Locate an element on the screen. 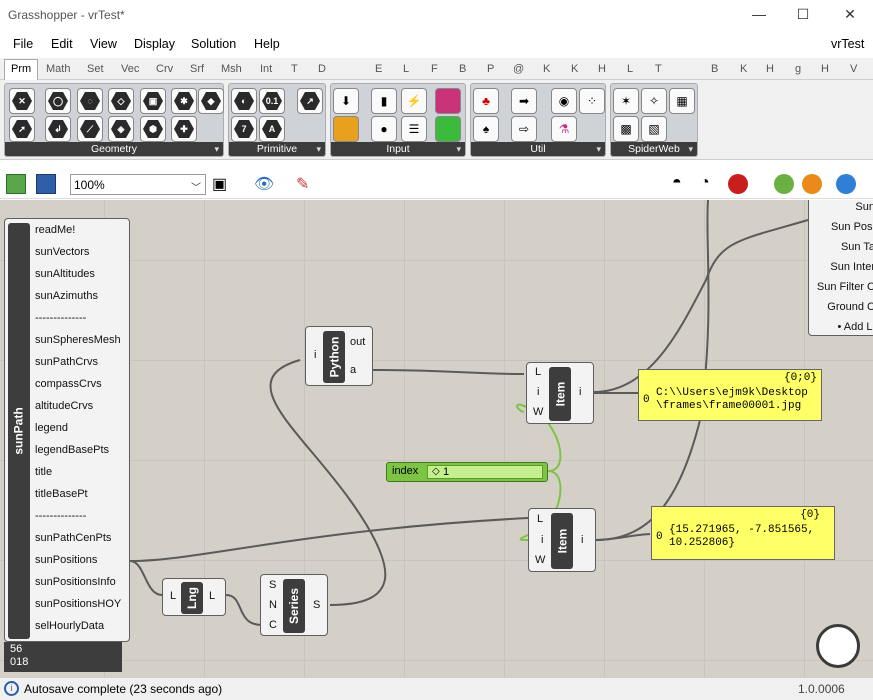  list-icon: ☰ is located at coordinates (414, 129).